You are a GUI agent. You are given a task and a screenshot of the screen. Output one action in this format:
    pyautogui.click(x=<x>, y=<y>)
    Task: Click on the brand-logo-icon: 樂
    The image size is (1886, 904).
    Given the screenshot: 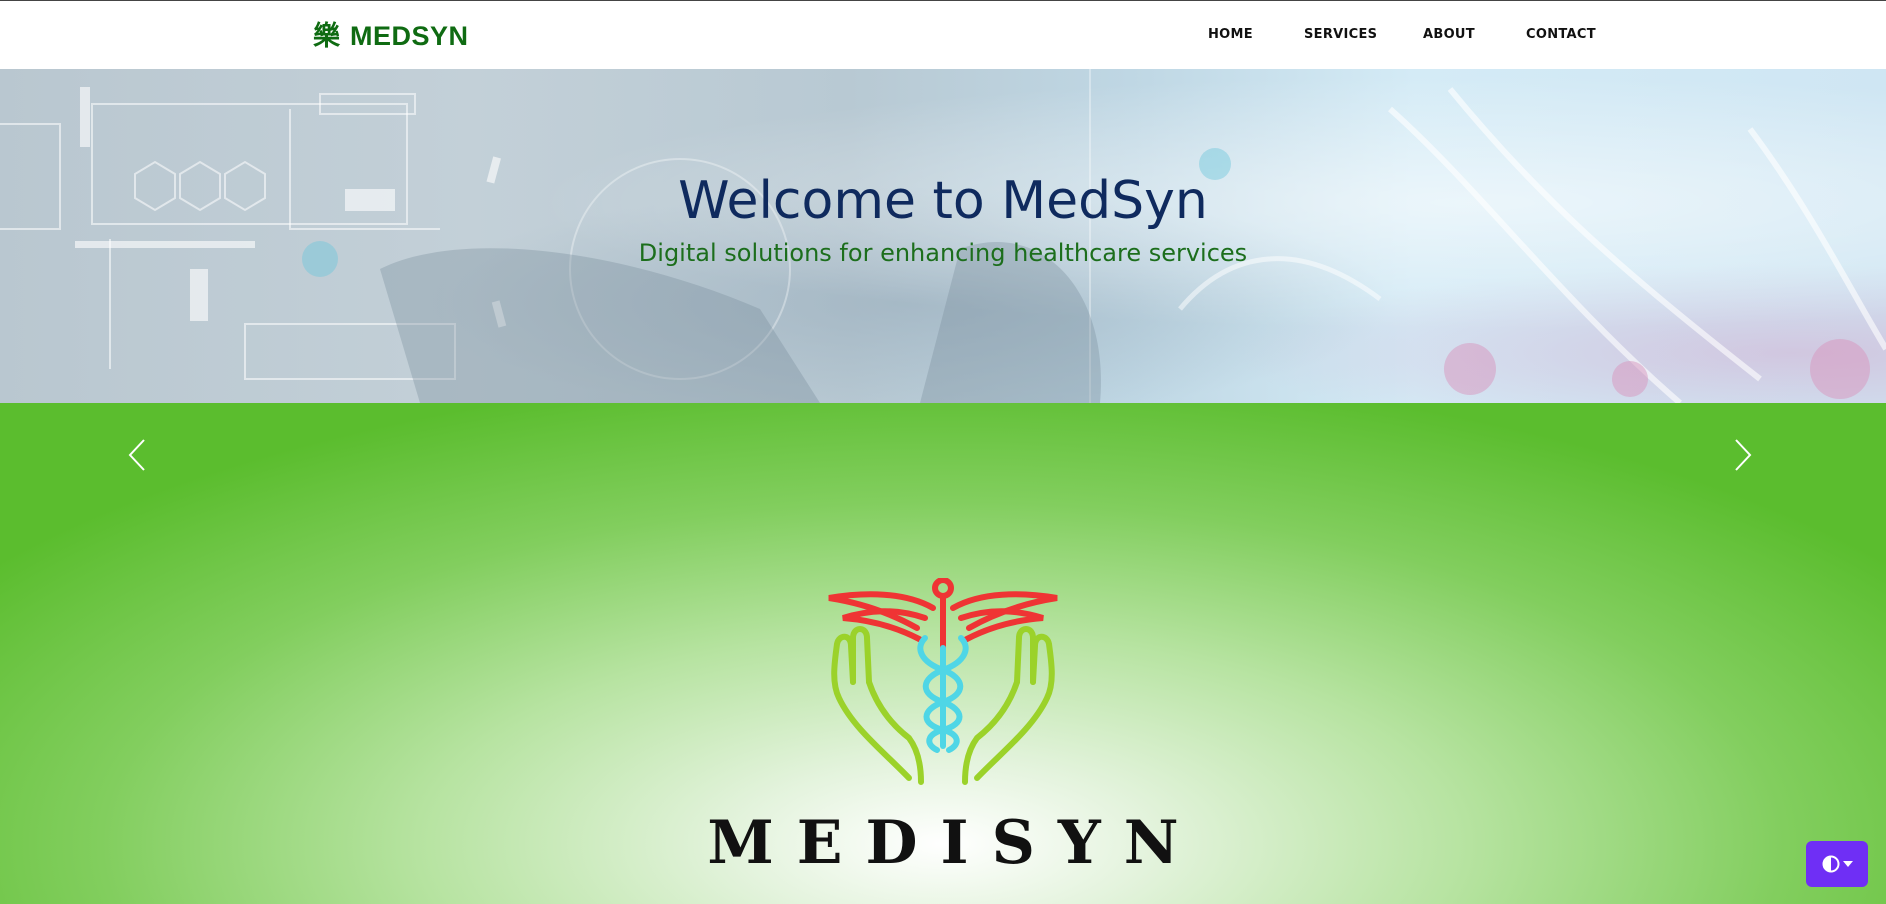 What is the action you would take?
    pyautogui.click(x=326, y=36)
    